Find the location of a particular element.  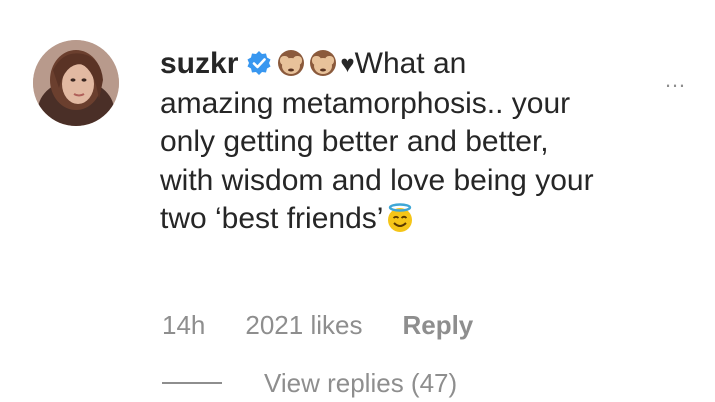

comment-time: 14h is located at coordinates (183, 325).